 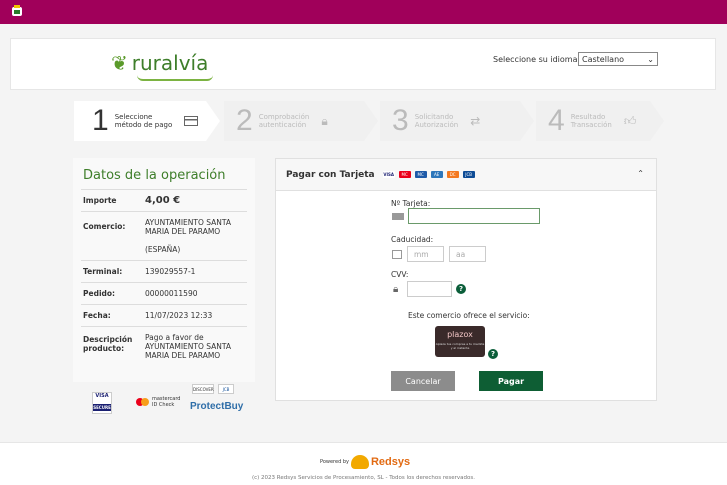 I want to click on row-importe: Importe 4,00 €, so click(x=164, y=201).